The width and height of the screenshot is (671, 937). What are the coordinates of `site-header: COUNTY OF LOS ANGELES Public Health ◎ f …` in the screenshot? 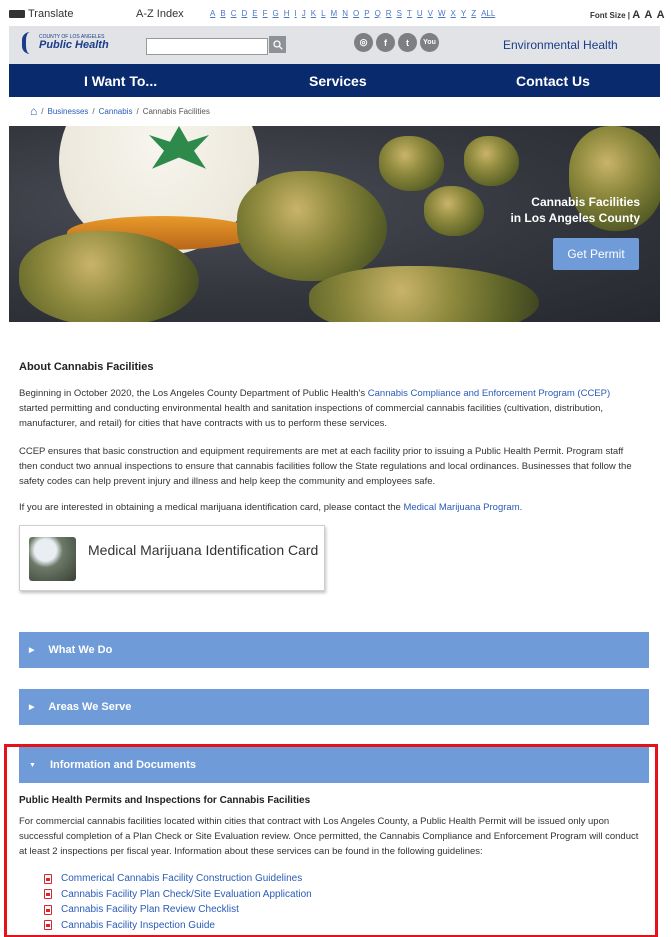 It's located at (334, 45).